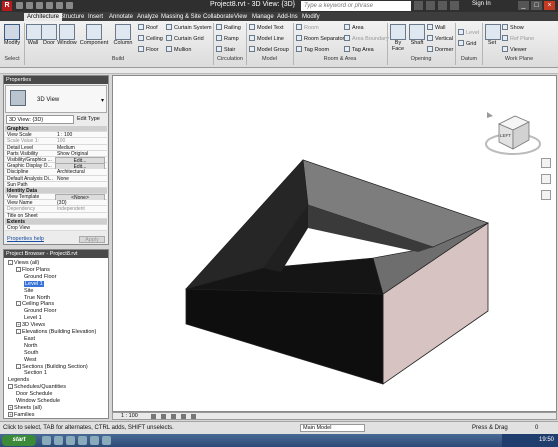 The height and width of the screenshot is (447, 558). Describe the element at coordinates (523, 5) in the screenshot. I see `minimize-button: _` at that location.